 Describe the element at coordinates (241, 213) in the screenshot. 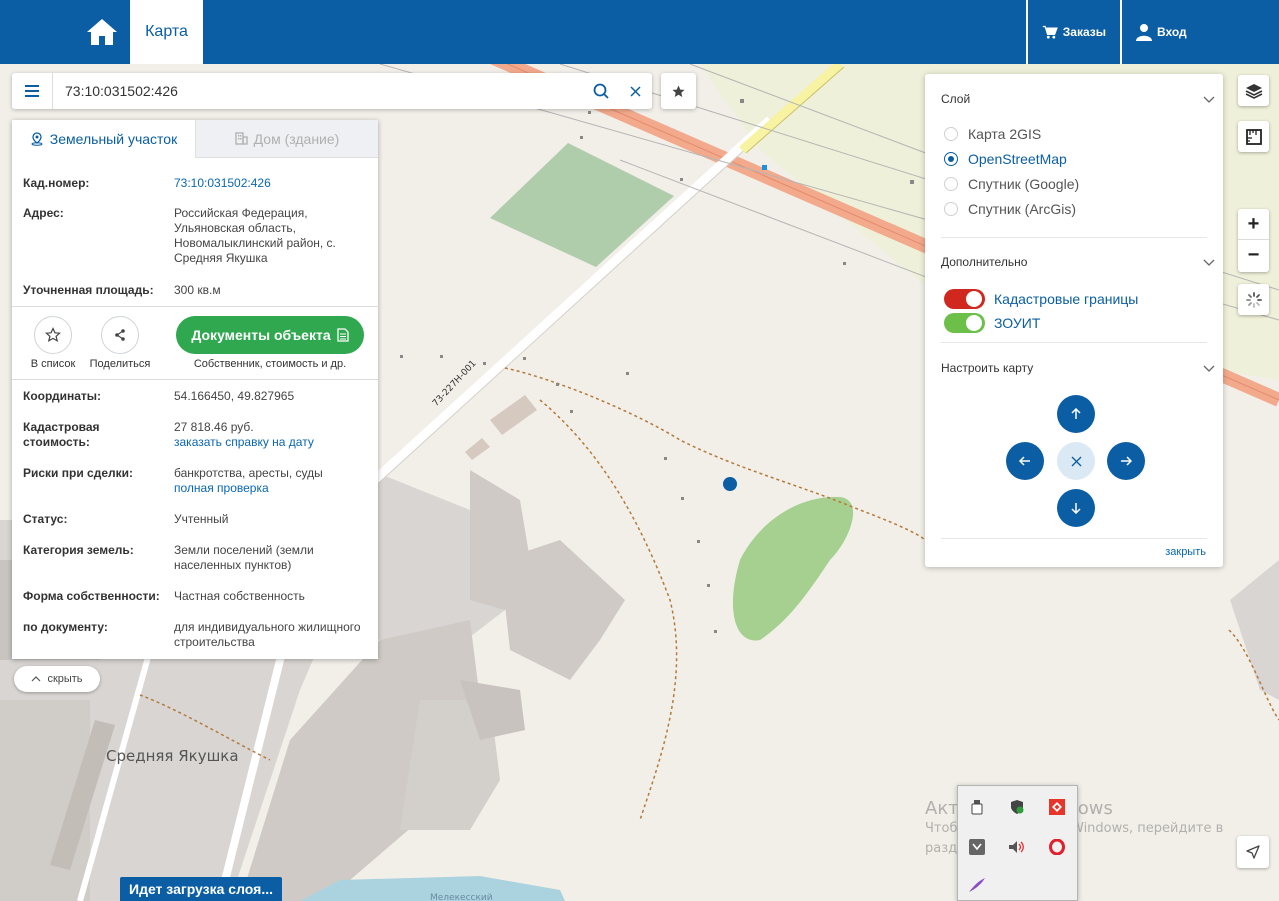

I see `address-line: Российская Федерация,` at that location.